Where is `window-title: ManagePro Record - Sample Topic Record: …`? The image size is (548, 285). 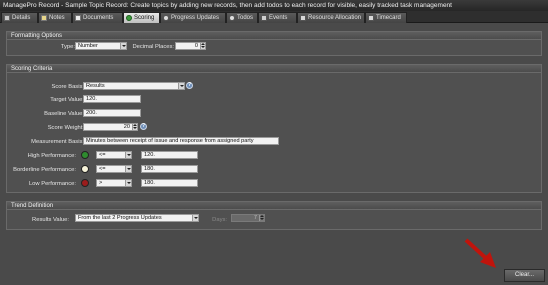 window-title: ManagePro Record - Sample Topic Record: … is located at coordinates (274, 5).